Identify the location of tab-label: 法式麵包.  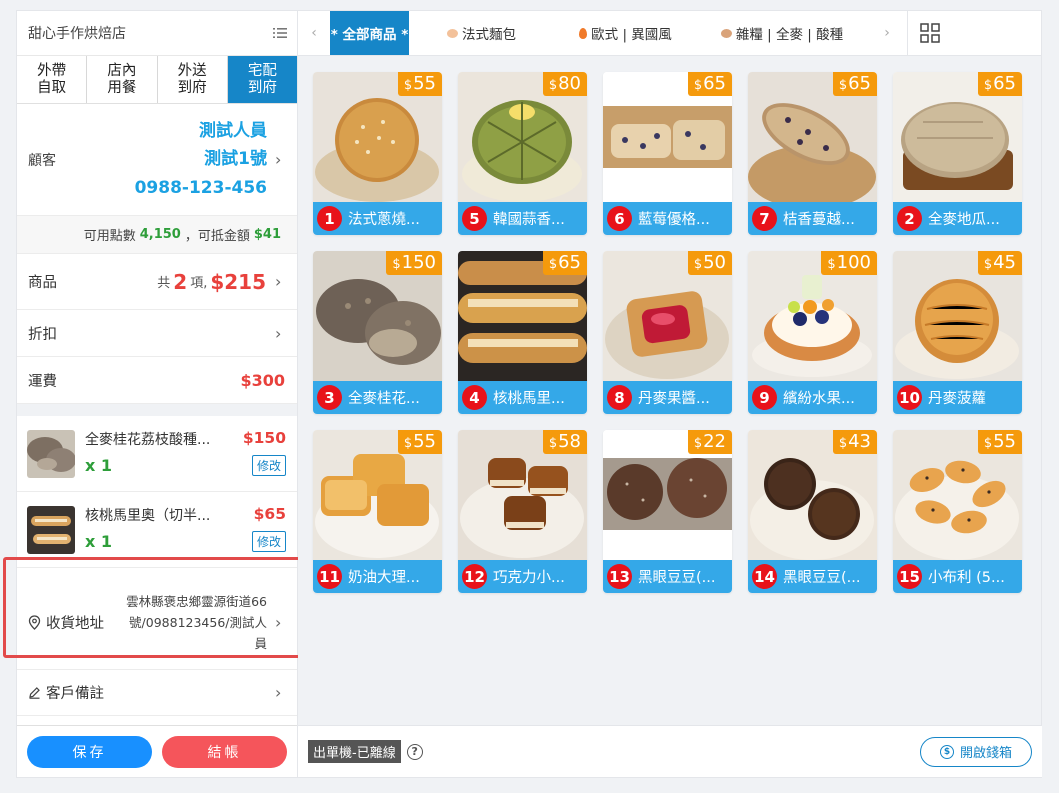
(489, 35).